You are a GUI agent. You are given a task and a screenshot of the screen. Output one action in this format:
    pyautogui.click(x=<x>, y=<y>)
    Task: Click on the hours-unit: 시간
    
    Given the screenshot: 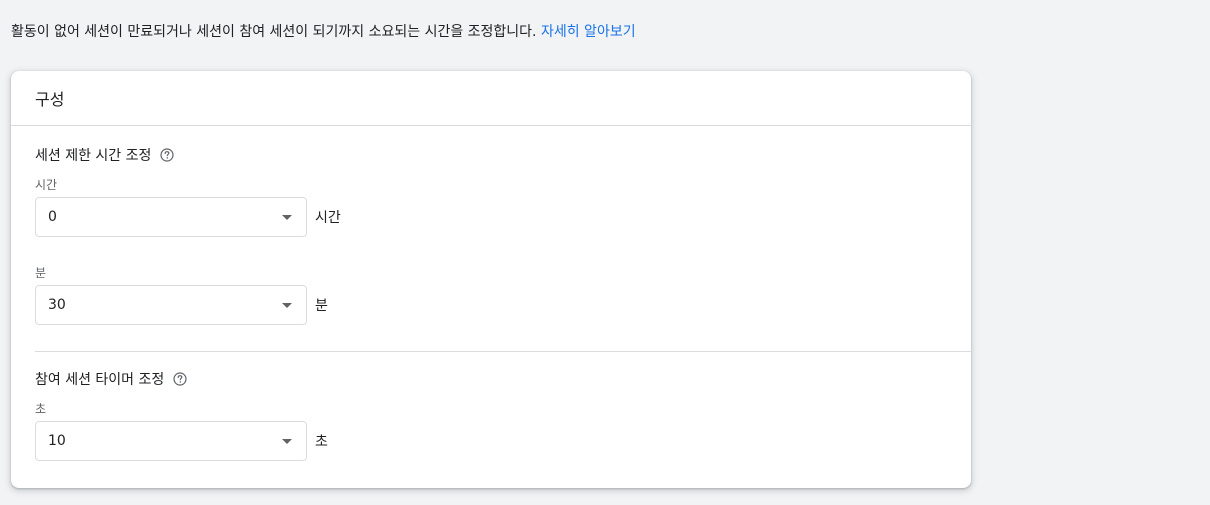 What is the action you would take?
    pyautogui.click(x=328, y=218)
    